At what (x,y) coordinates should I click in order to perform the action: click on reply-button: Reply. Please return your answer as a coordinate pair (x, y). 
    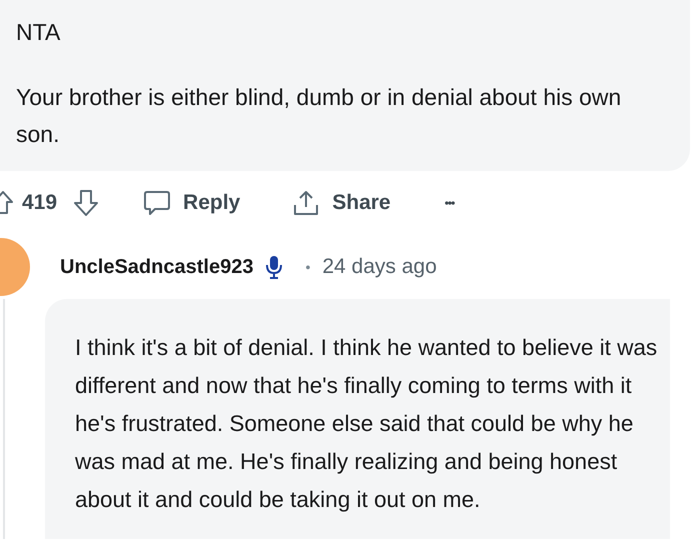
    Looking at the image, I should click on (191, 203).